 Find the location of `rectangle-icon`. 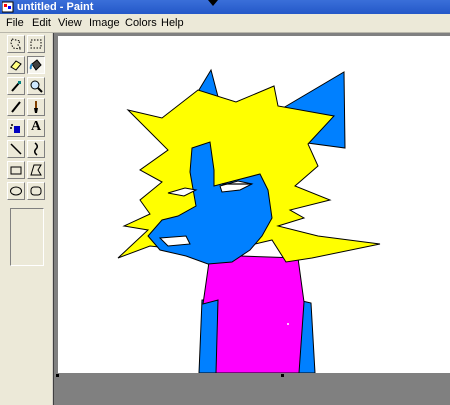

rectangle-icon is located at coordinates (16, 170).